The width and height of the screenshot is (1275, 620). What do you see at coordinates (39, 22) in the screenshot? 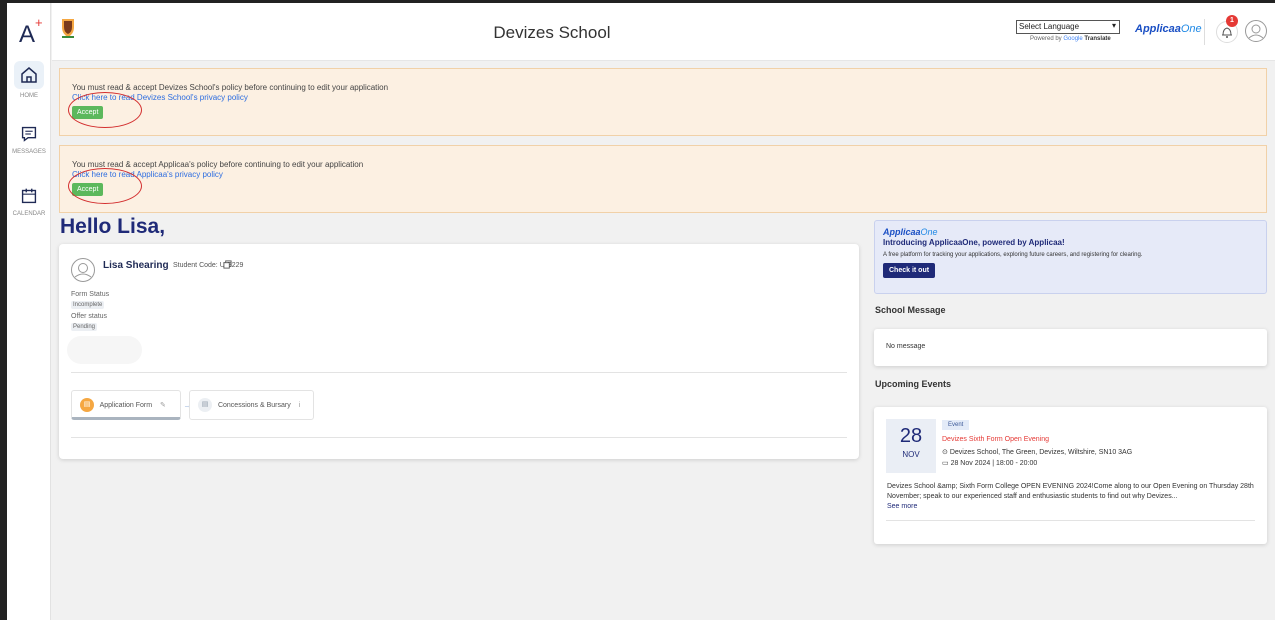
I see `logo-plus: +` at bounding box center [39, 22].